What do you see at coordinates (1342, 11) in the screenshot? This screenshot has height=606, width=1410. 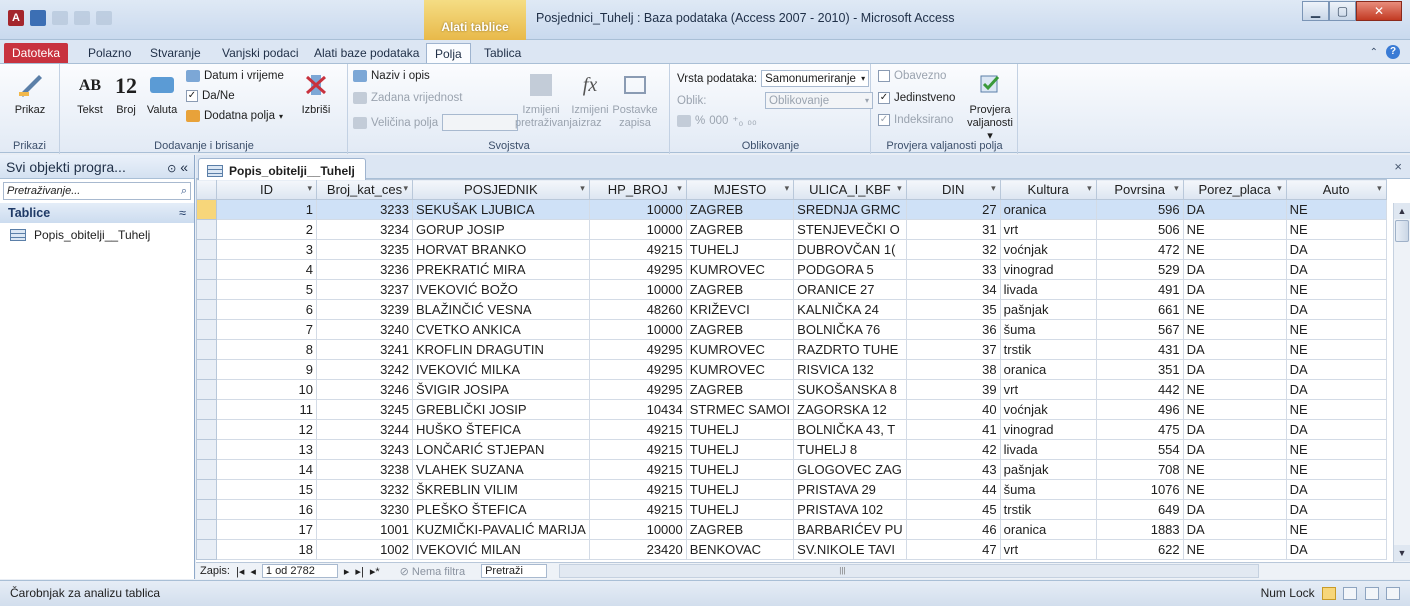 I see `maximize-button: ▢` at bounding box center [1342, 11].